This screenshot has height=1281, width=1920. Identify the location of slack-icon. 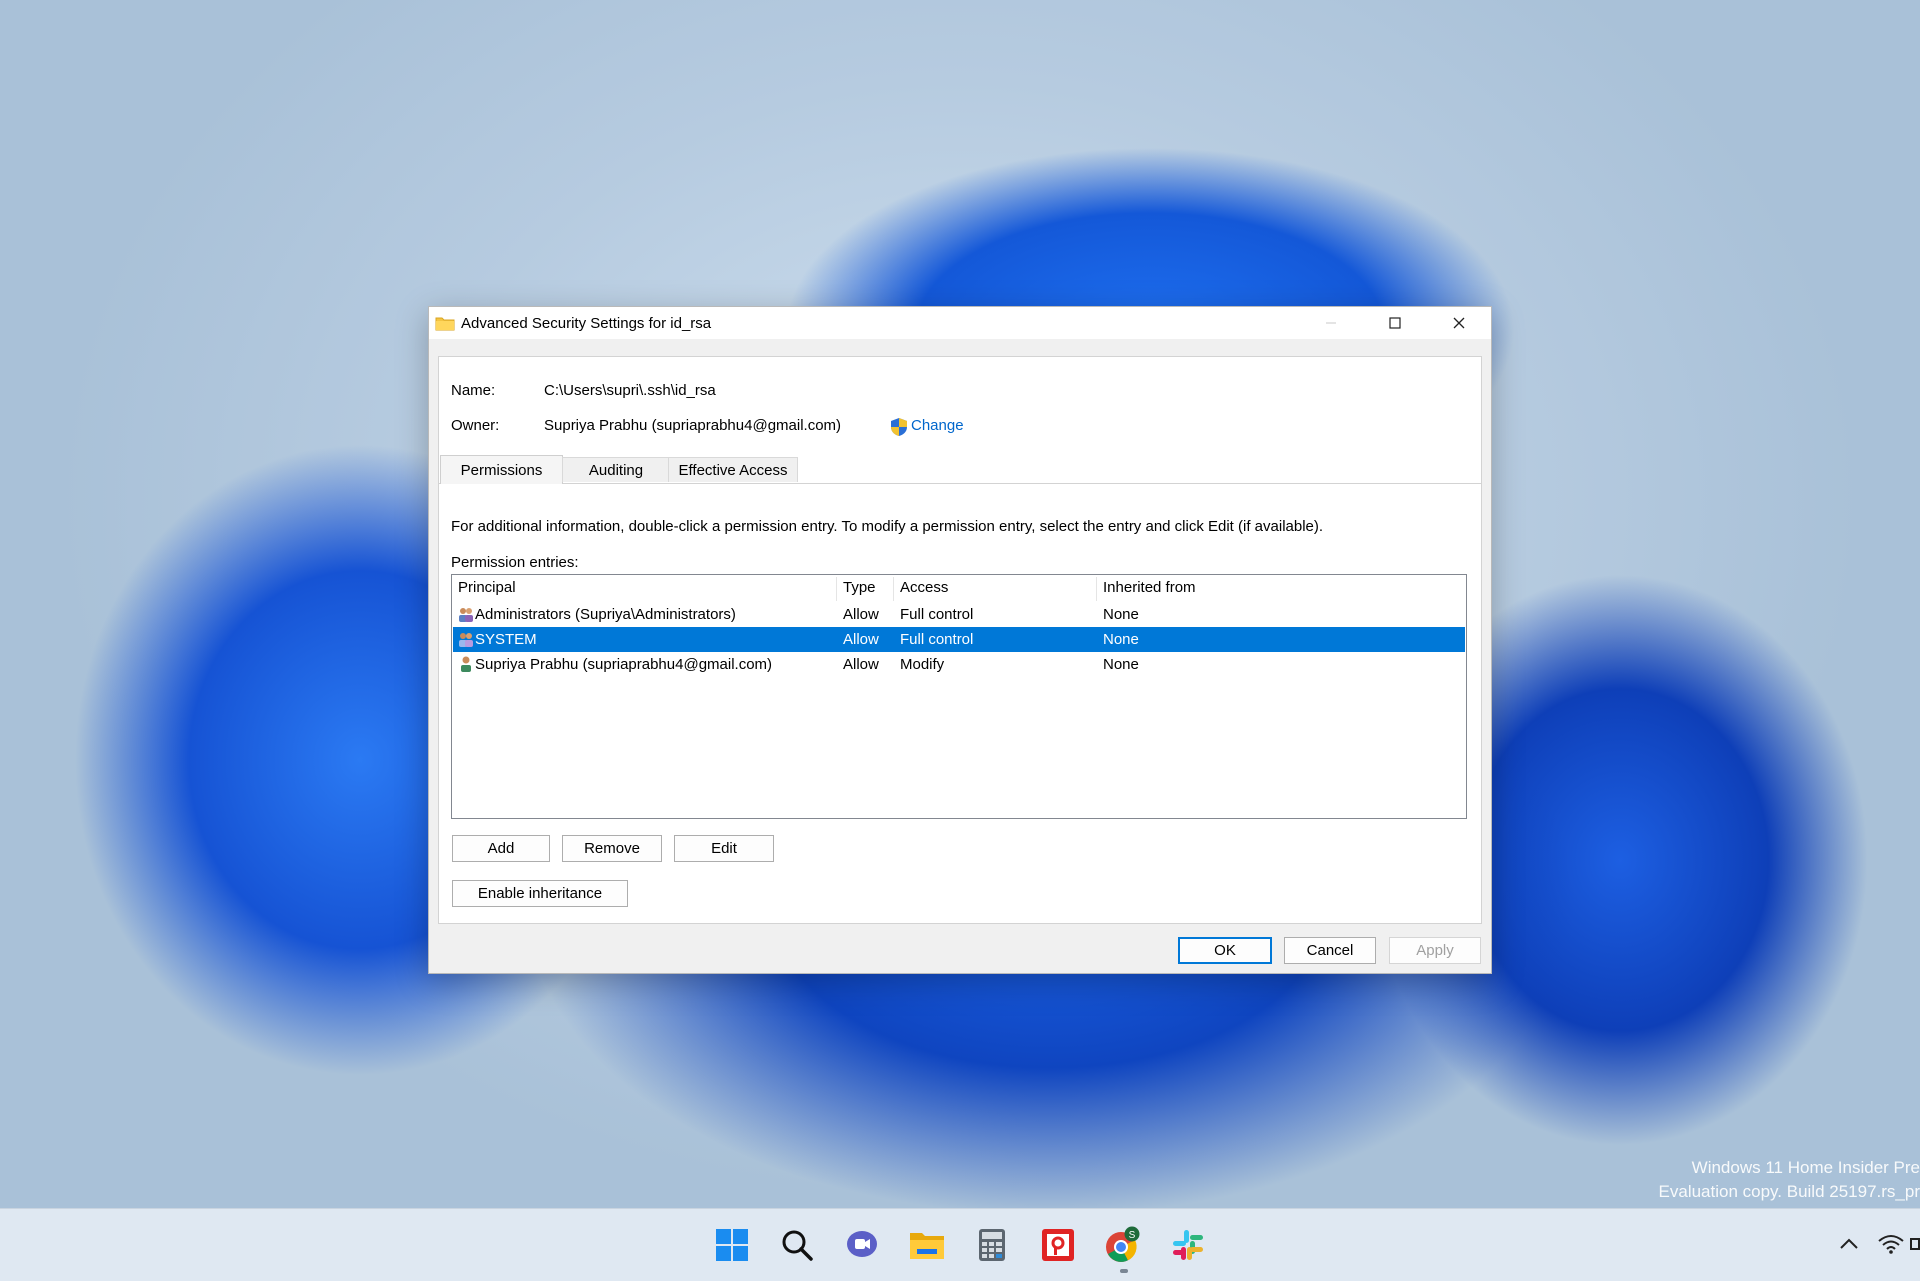
(1188, 1245).